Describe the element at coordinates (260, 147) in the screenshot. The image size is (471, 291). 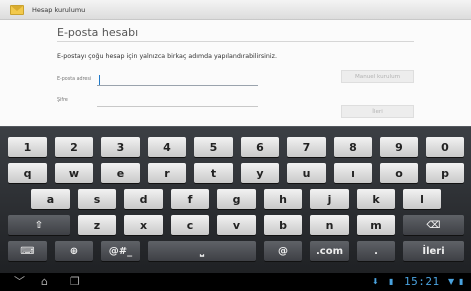
I see `key-6: 6` at that location.